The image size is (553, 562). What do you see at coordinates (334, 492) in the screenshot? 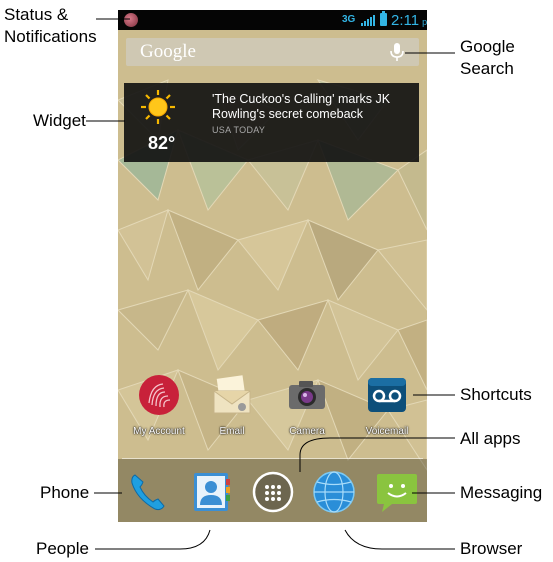
I see `browser-icon` at bounding box center [334, 492].